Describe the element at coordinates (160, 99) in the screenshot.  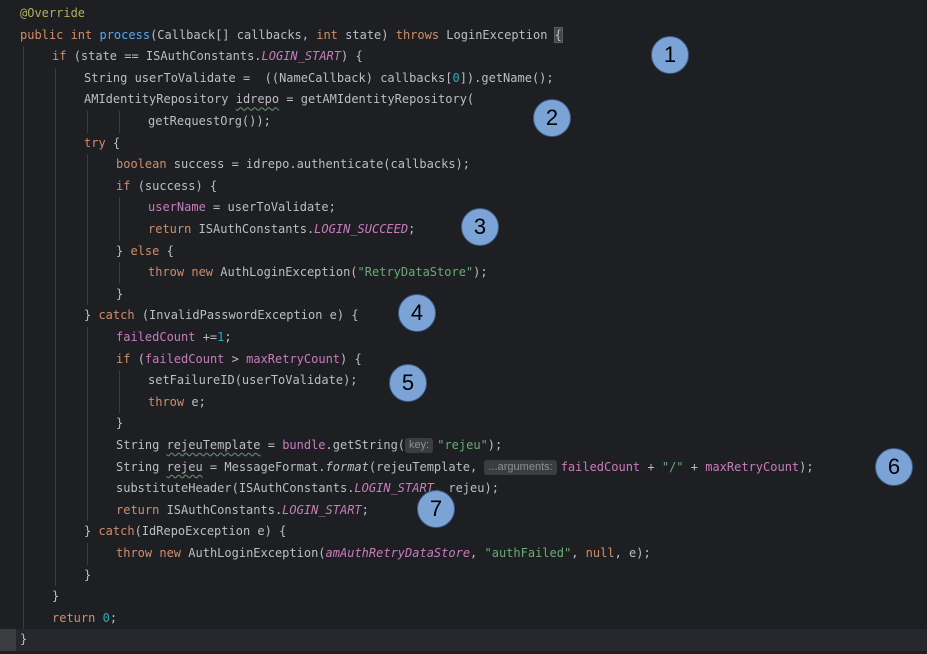
I see `code-token: AMIdentityRepository` at that location.